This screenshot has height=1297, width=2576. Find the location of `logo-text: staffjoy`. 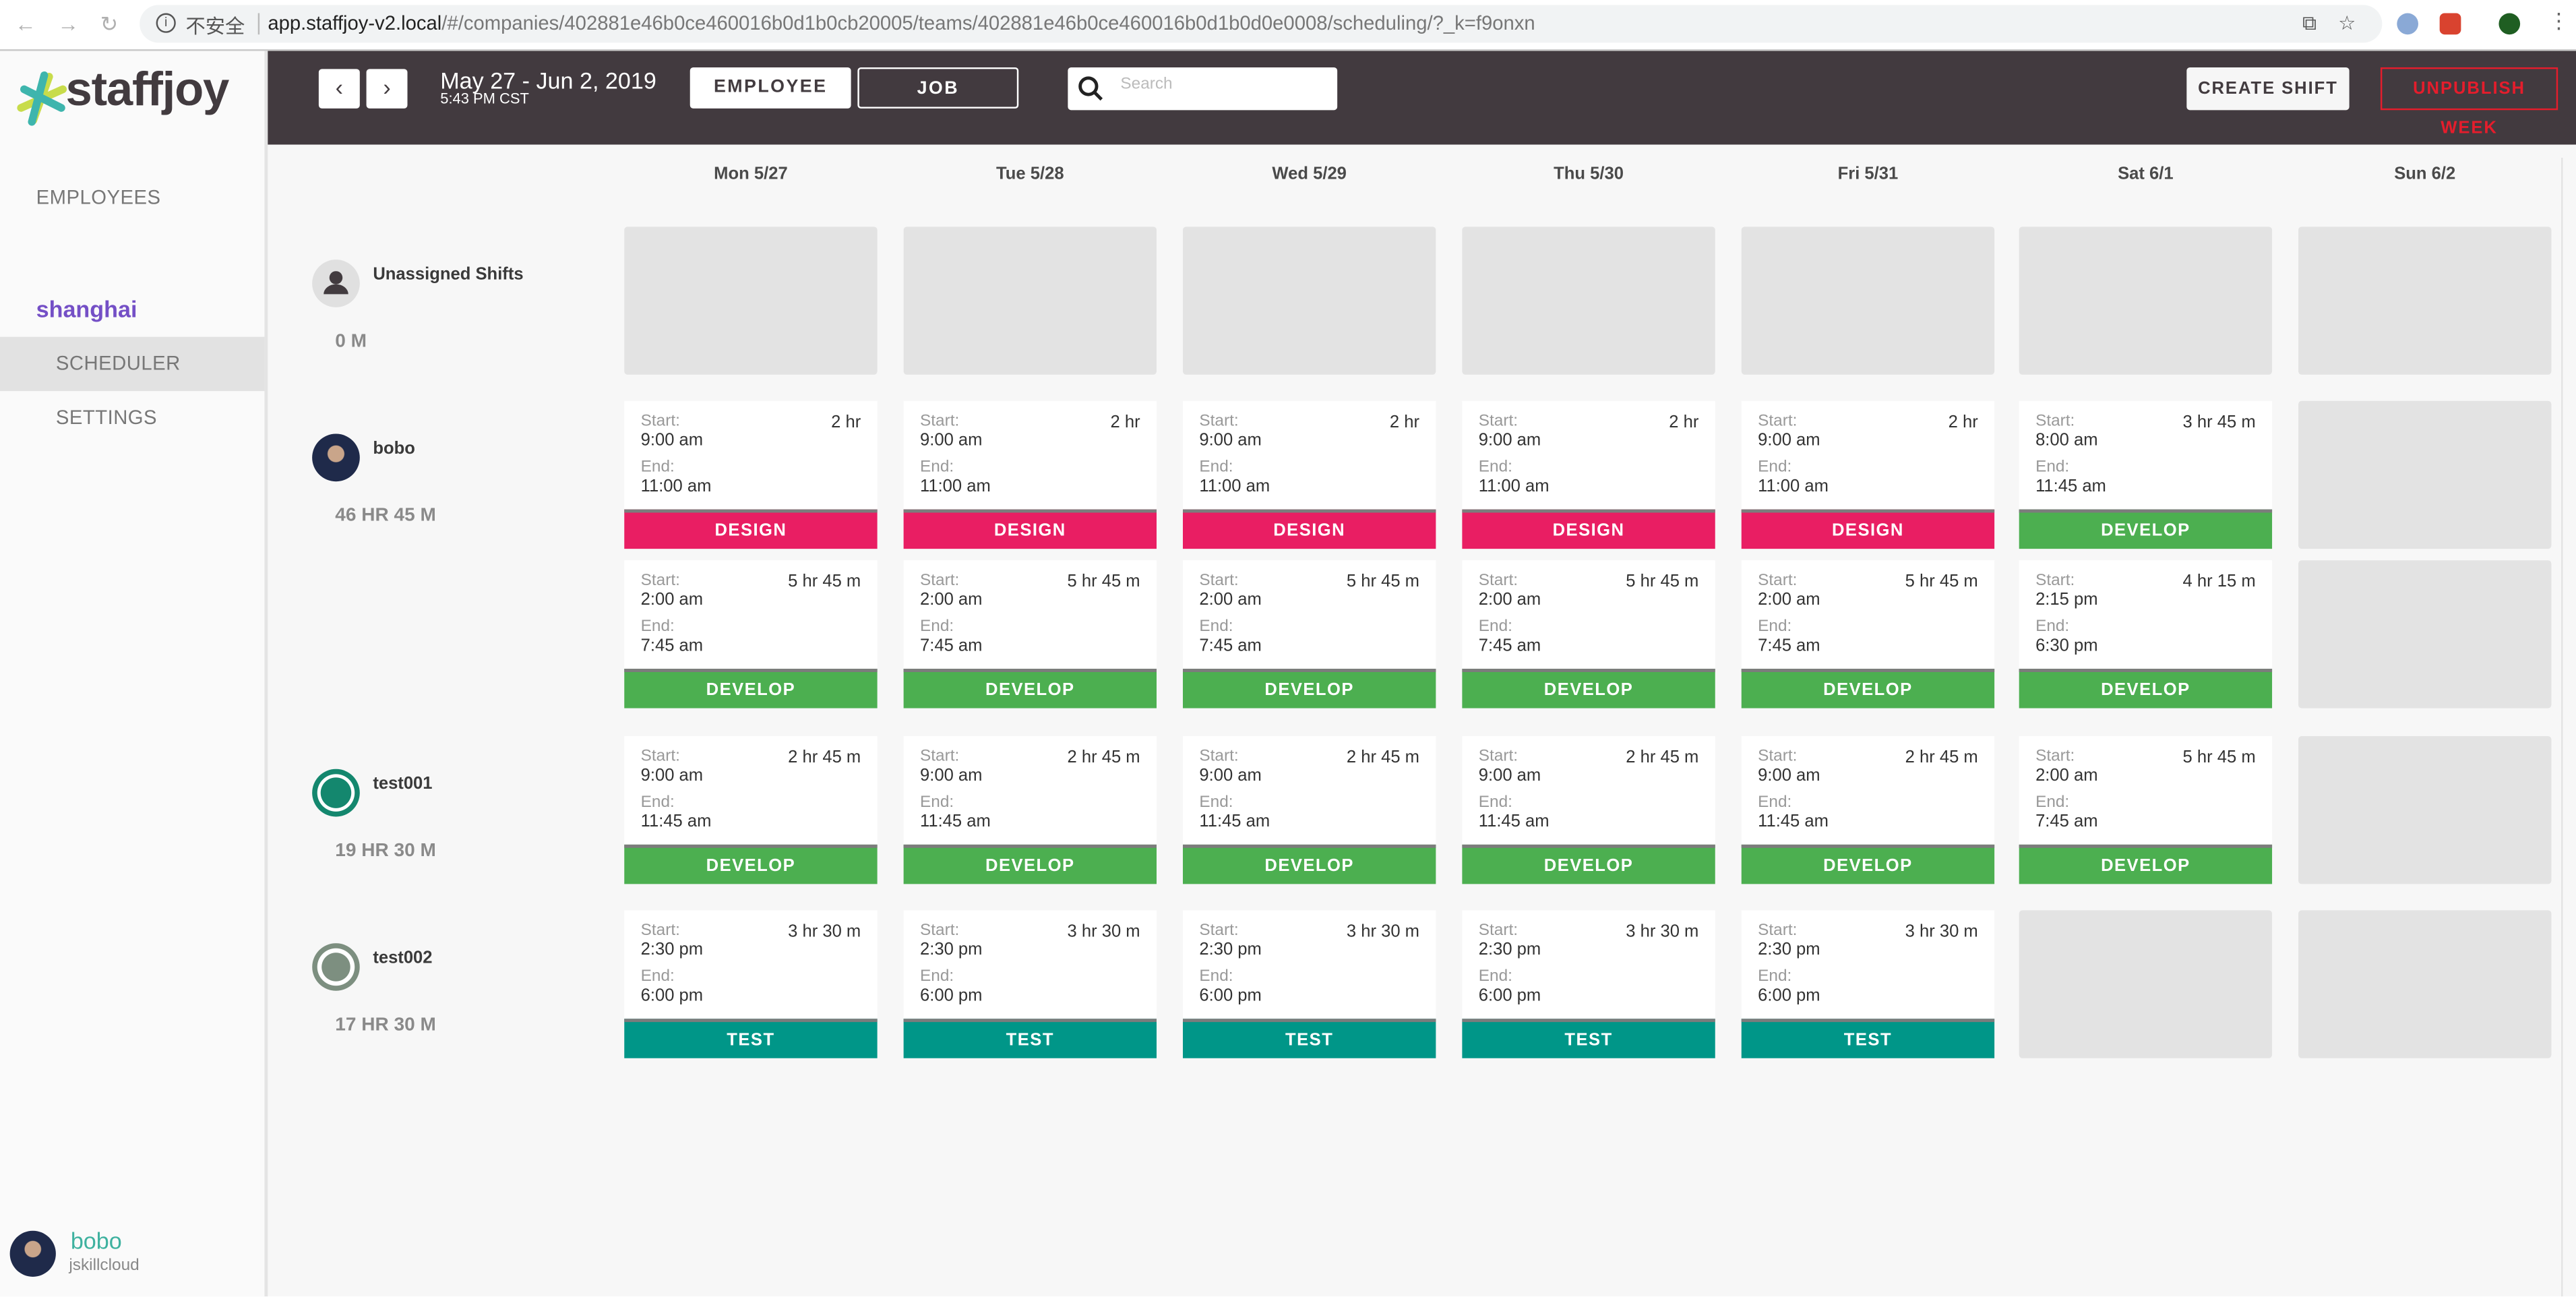

logo-text: staffjoy is located at coordinates (148, 91).